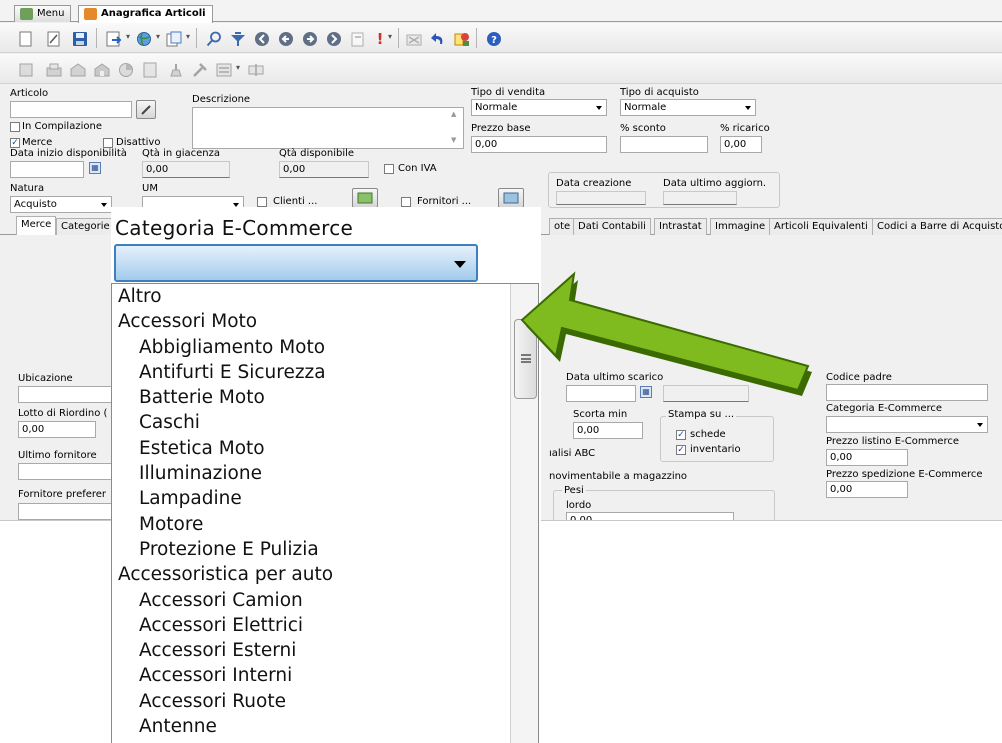 This screenshot has height=743, width=1002. Describe the element at coordinates (102, 69) in the screenshot. I see `warehouse-2-icon` at that location.